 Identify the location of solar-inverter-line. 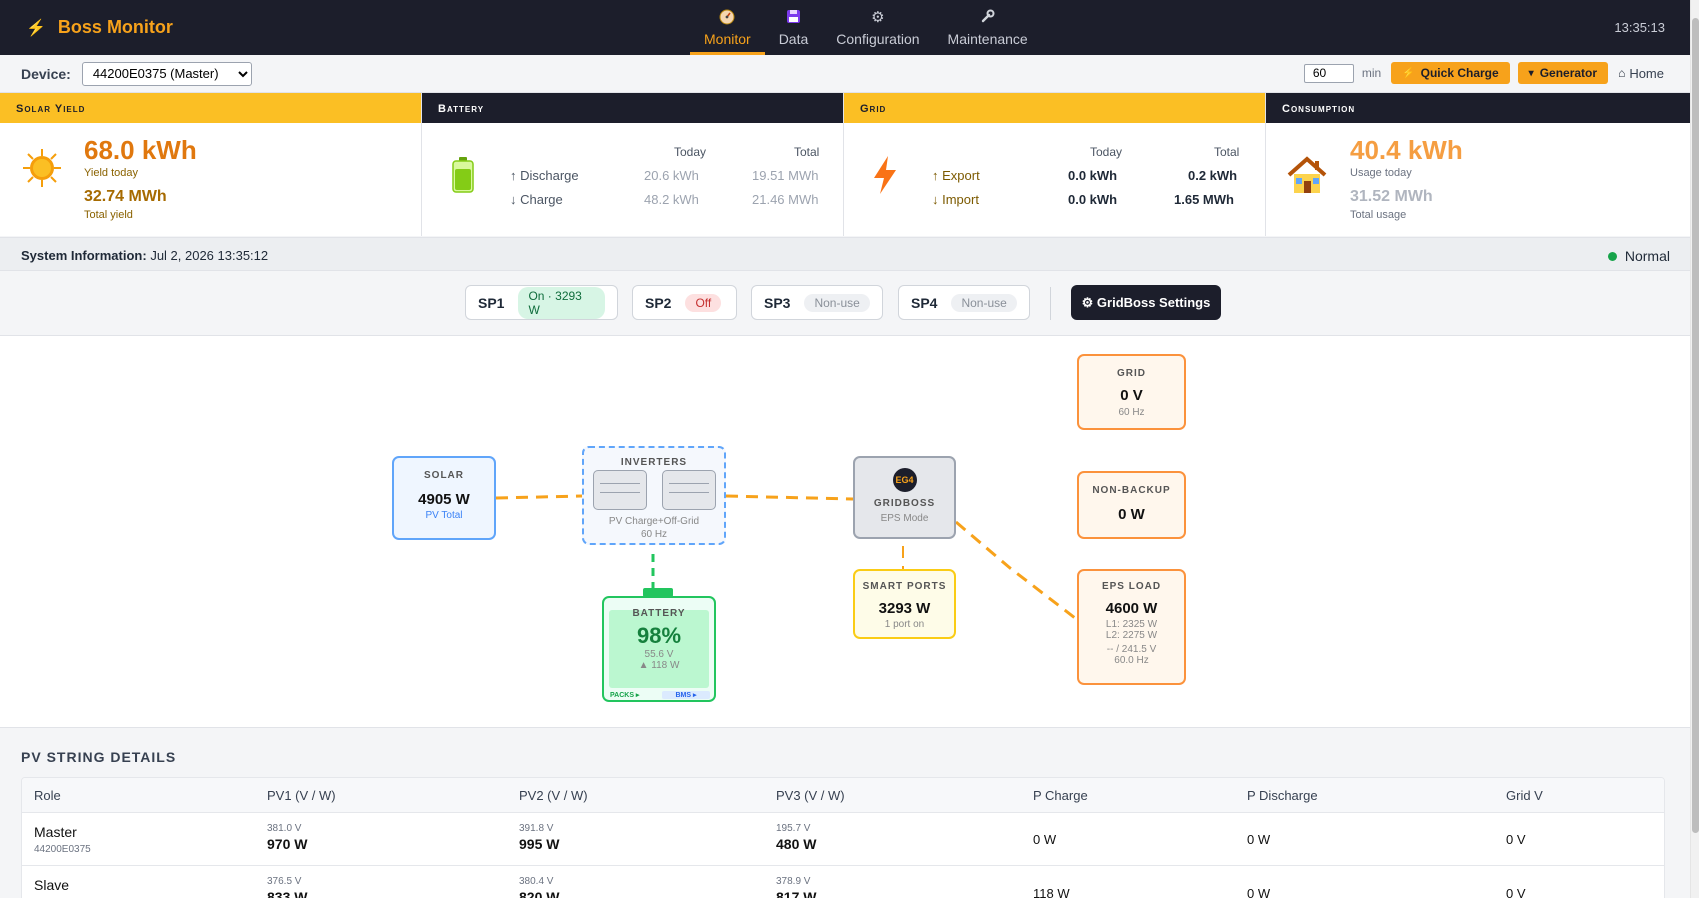
(539, 497).